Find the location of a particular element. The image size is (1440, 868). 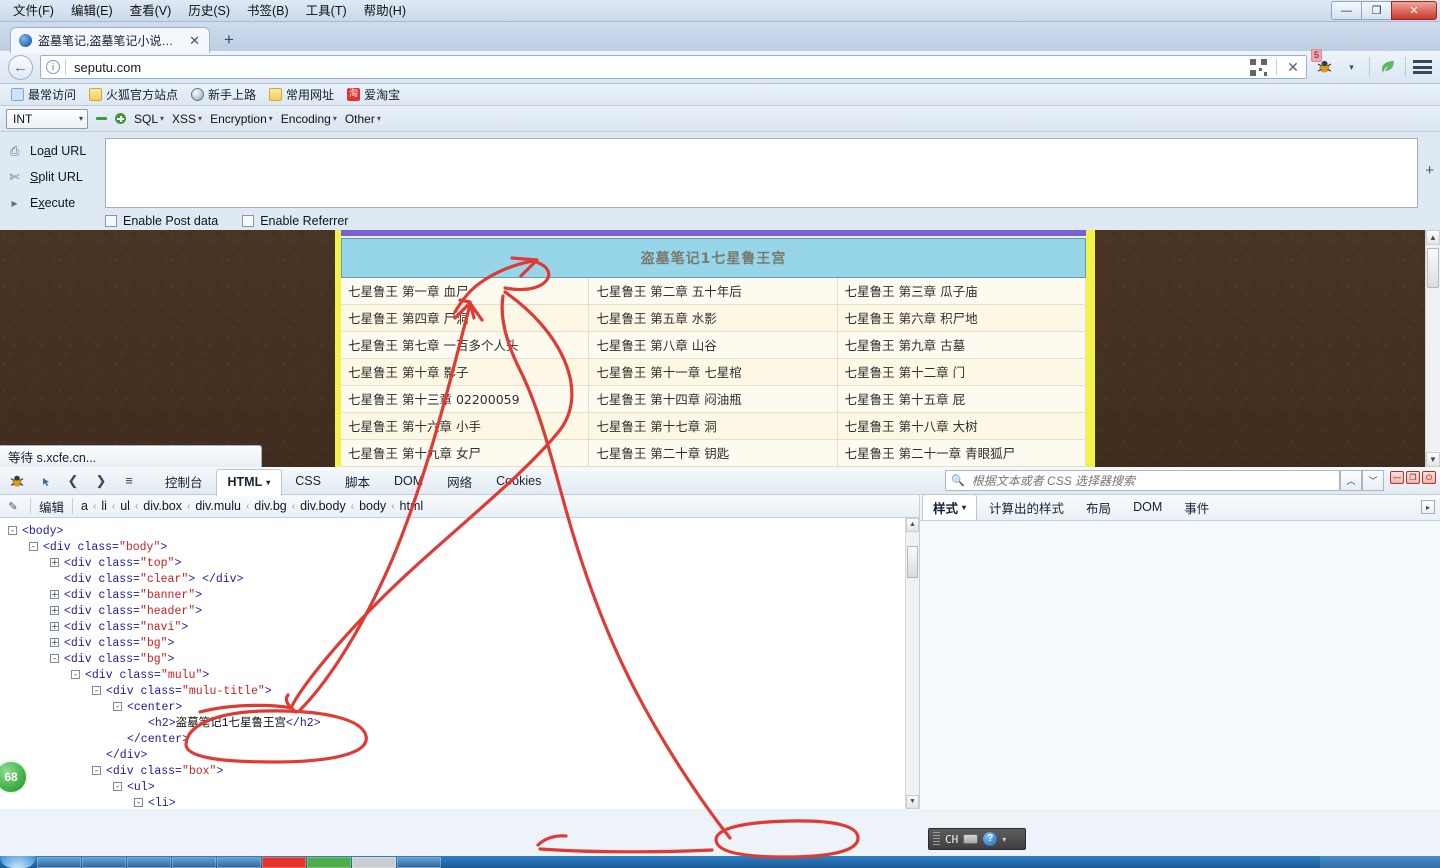

chapter-item: 七星鲁王 第二十一章 青眼狐尸 is located at coordinates (961, 453).